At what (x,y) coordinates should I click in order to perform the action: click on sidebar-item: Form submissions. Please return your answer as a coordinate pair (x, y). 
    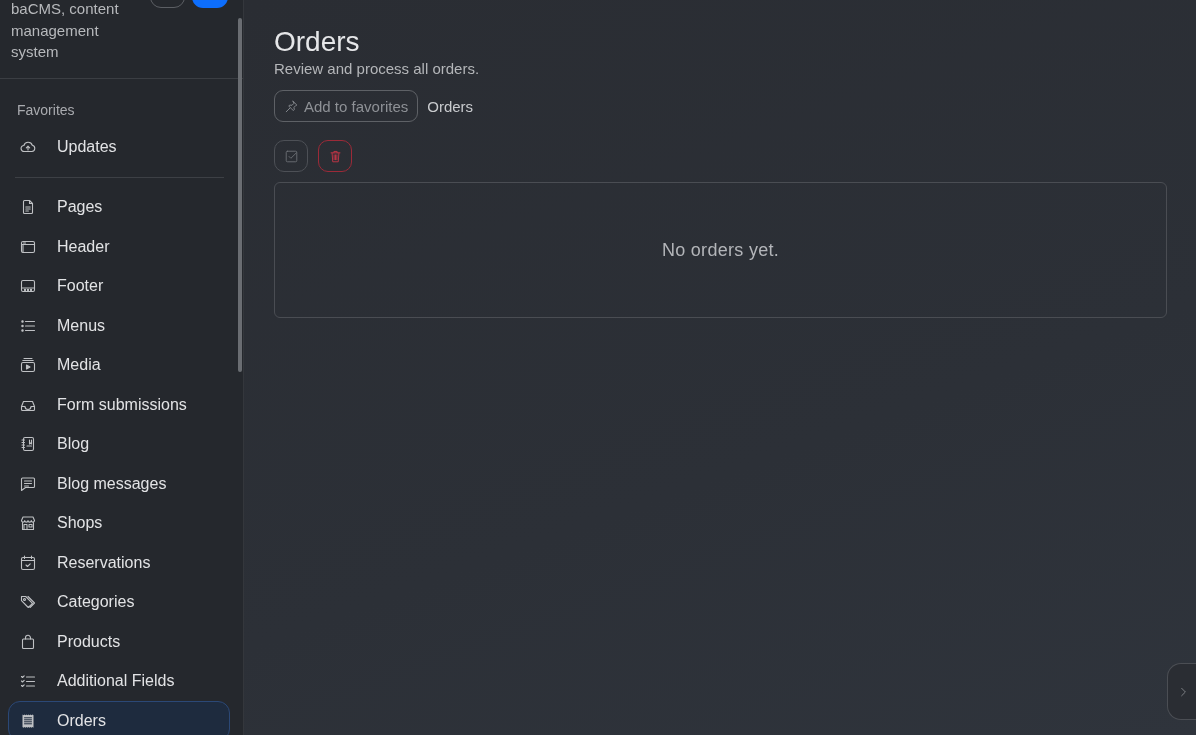
    Looking at the image, I should click on (119, 405).